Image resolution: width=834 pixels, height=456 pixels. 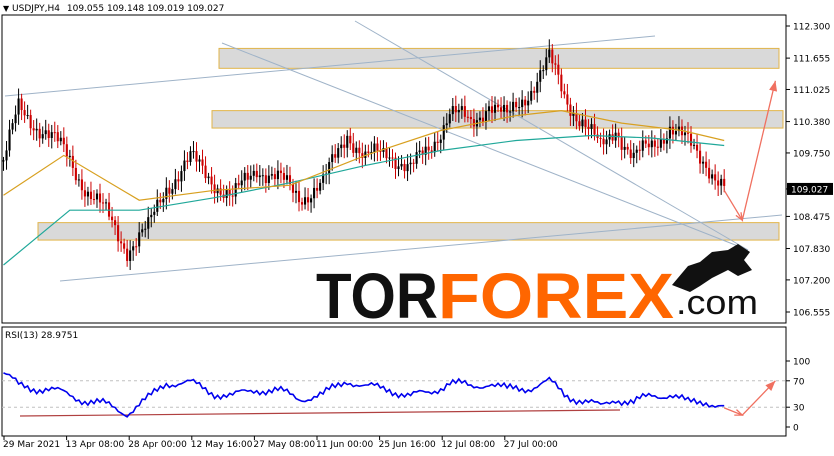 I want to click on y-tick-label: 108.475, so click(x=811, y=218).